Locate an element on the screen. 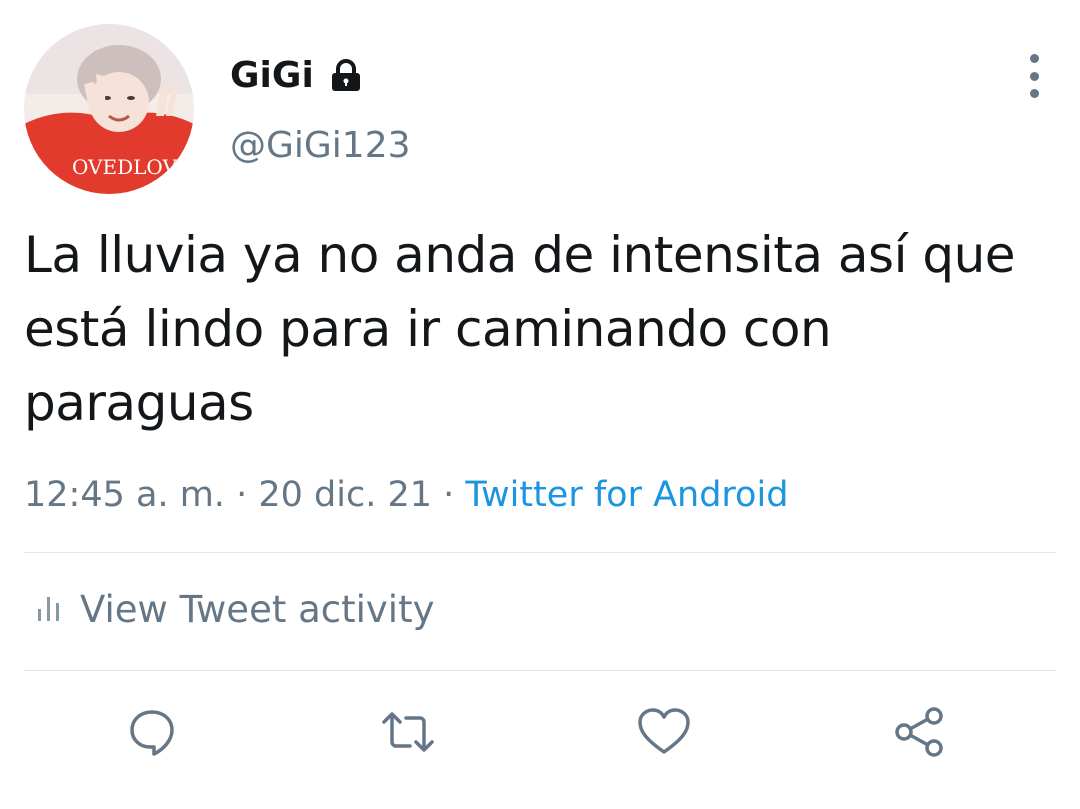  user-display-name: GiGi is located at coordinates (272, 76).